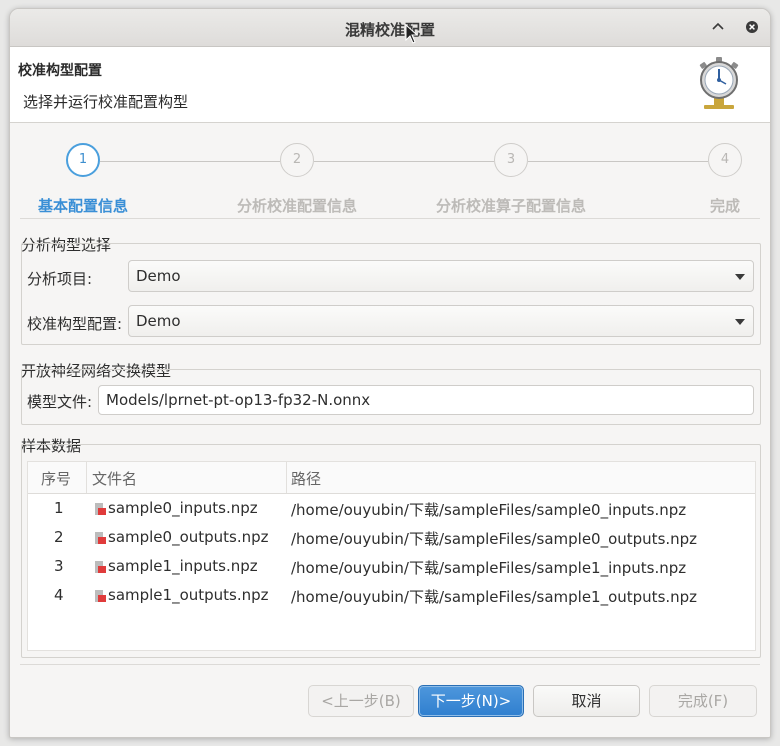  I want to click on step-2-circle: 2, so click(297, 160).